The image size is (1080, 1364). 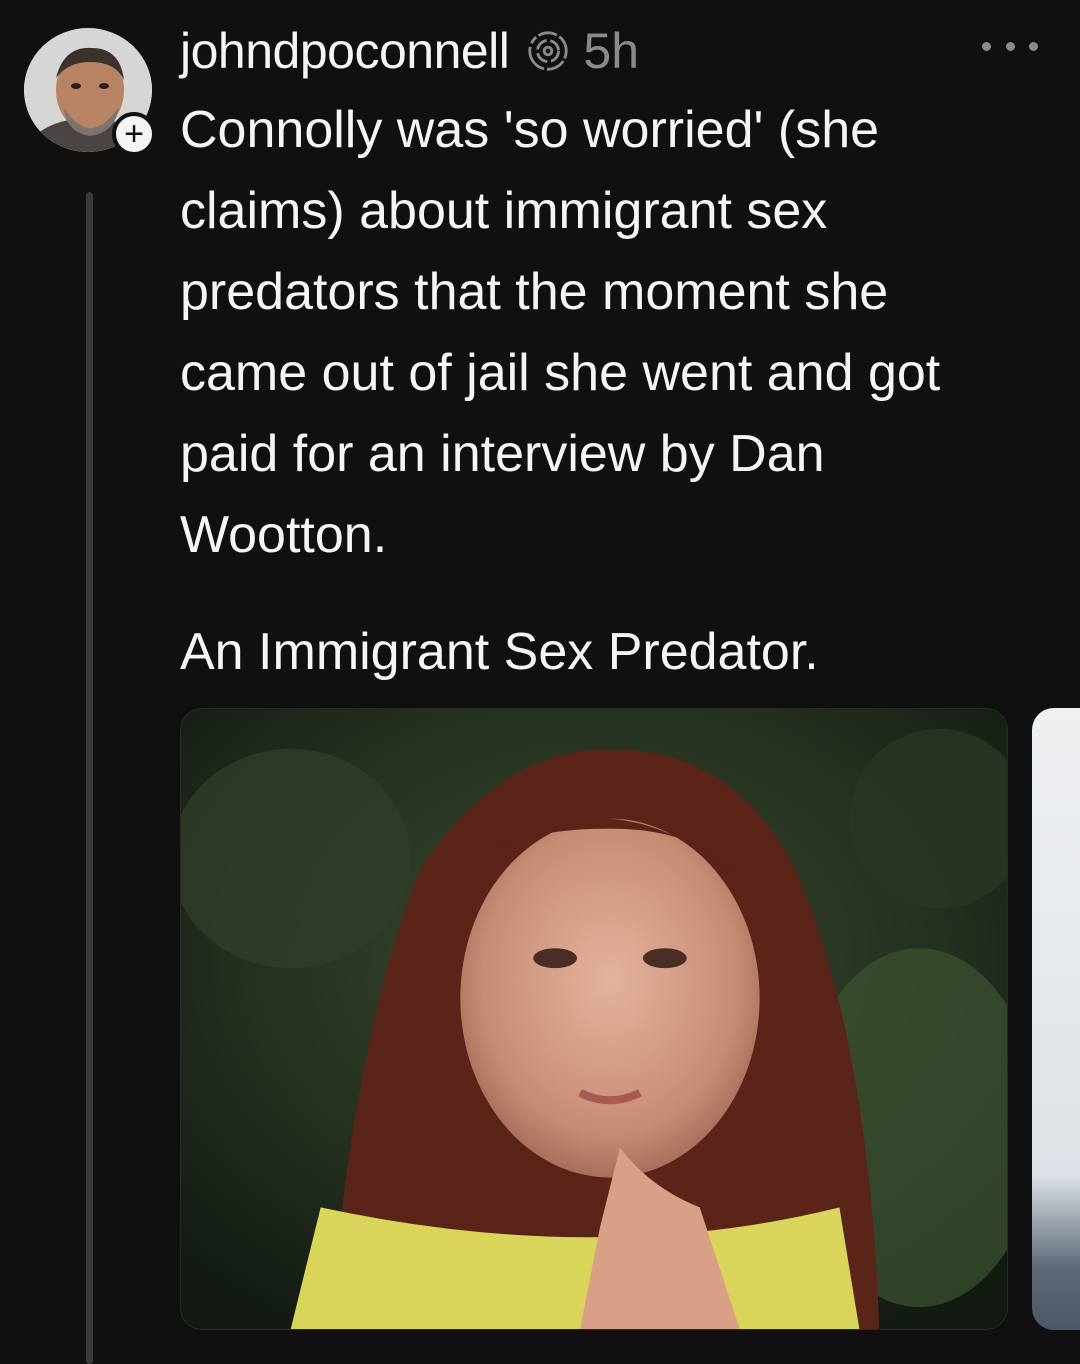 I want to click on more-horizontal-icon, so click(x=1010, y=46).